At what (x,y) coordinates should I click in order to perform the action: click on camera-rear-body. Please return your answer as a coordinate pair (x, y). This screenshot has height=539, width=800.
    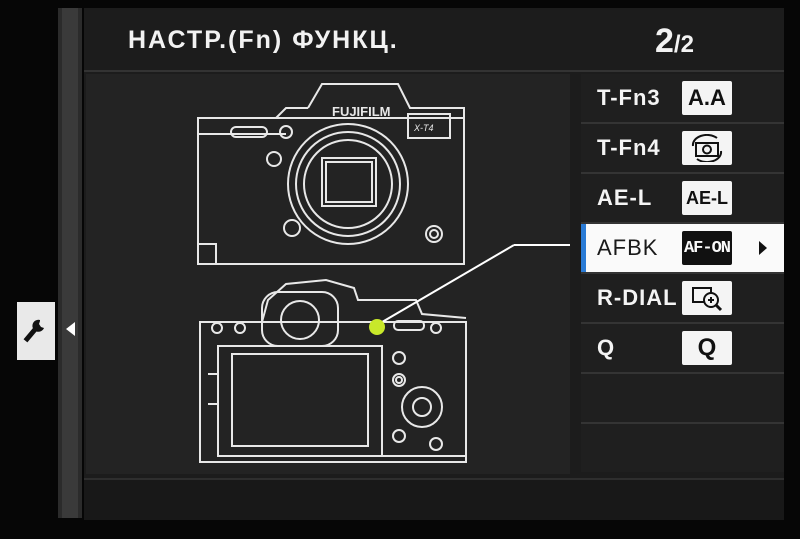
    Looking at the image, I should click on (333, 392).